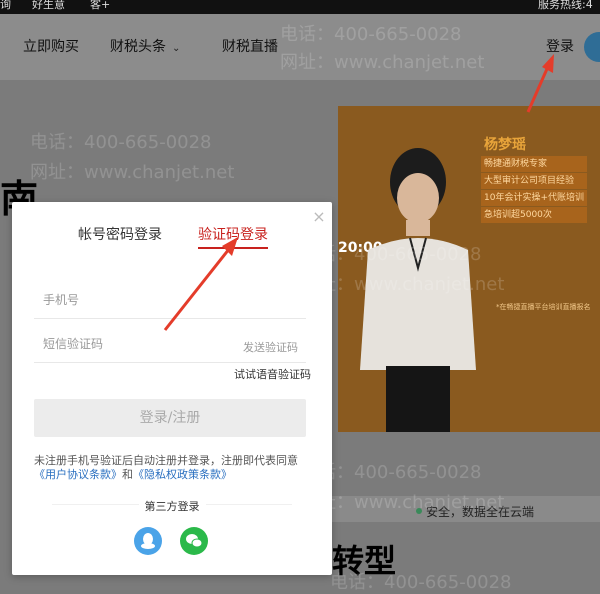 Image resolution: width=600 pixels, height=594 pixels. What do you see at coordinates (300, 47) in the screenshot?
I see `nav-bar` at bounding box center [300, 47].